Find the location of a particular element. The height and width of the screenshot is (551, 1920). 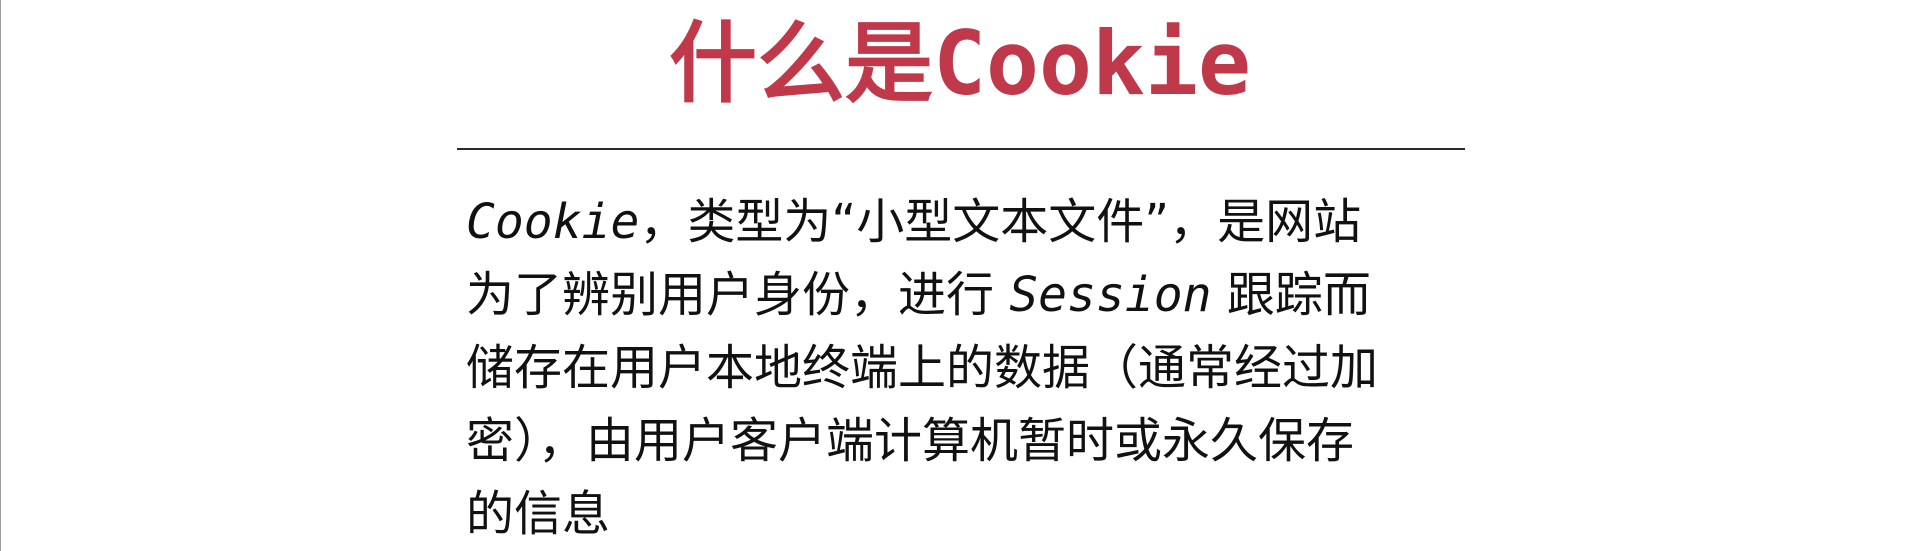

title-keyword: Cookie is located at coordinates (1092, 63).